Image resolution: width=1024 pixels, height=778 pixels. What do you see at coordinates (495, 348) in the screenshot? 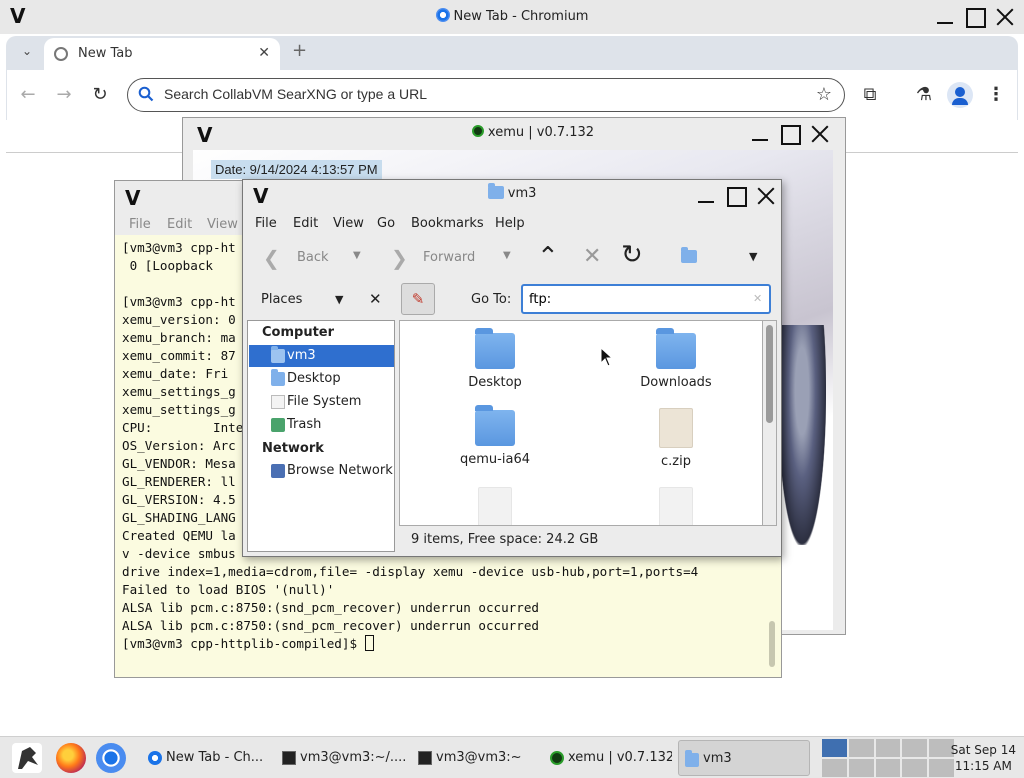
I see `folder-icon` at bounding box center [495, 348].